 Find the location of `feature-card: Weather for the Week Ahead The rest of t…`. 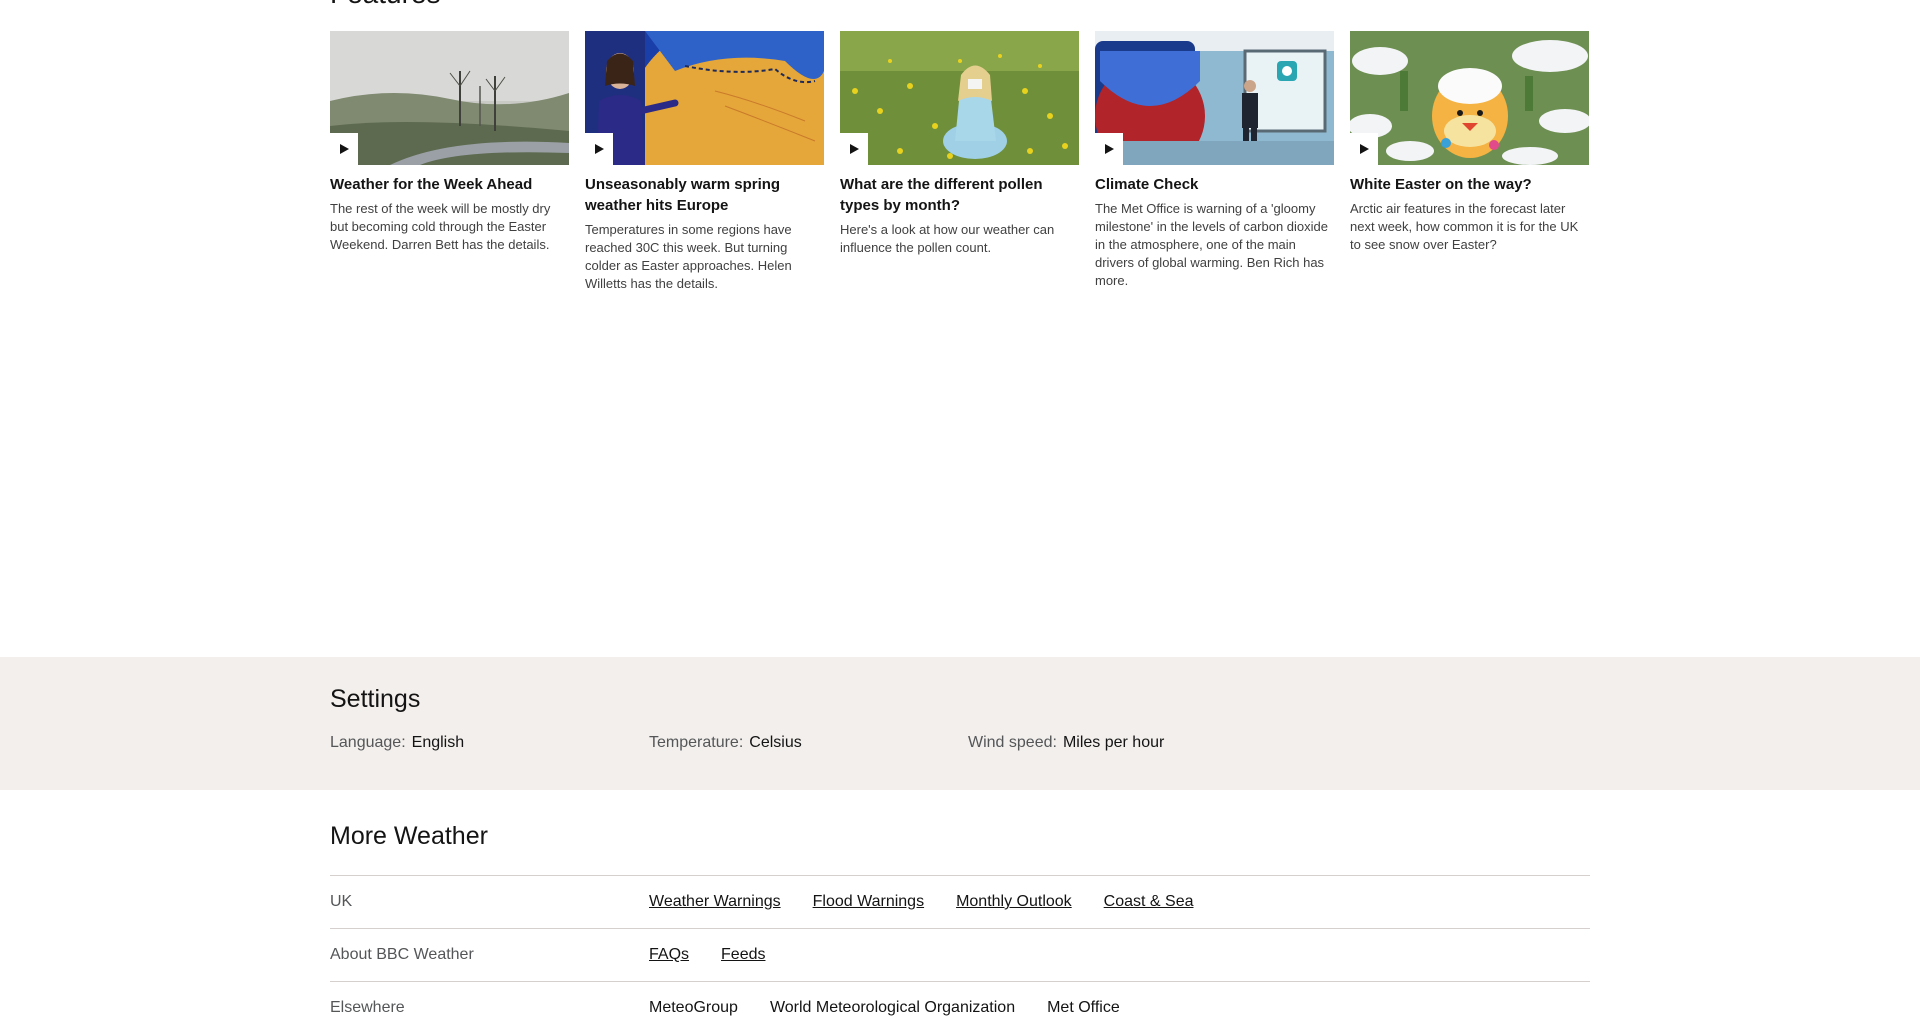

feature-card: Weather for the Week Ahead The rest of t… is located at coordinates (449, 162).